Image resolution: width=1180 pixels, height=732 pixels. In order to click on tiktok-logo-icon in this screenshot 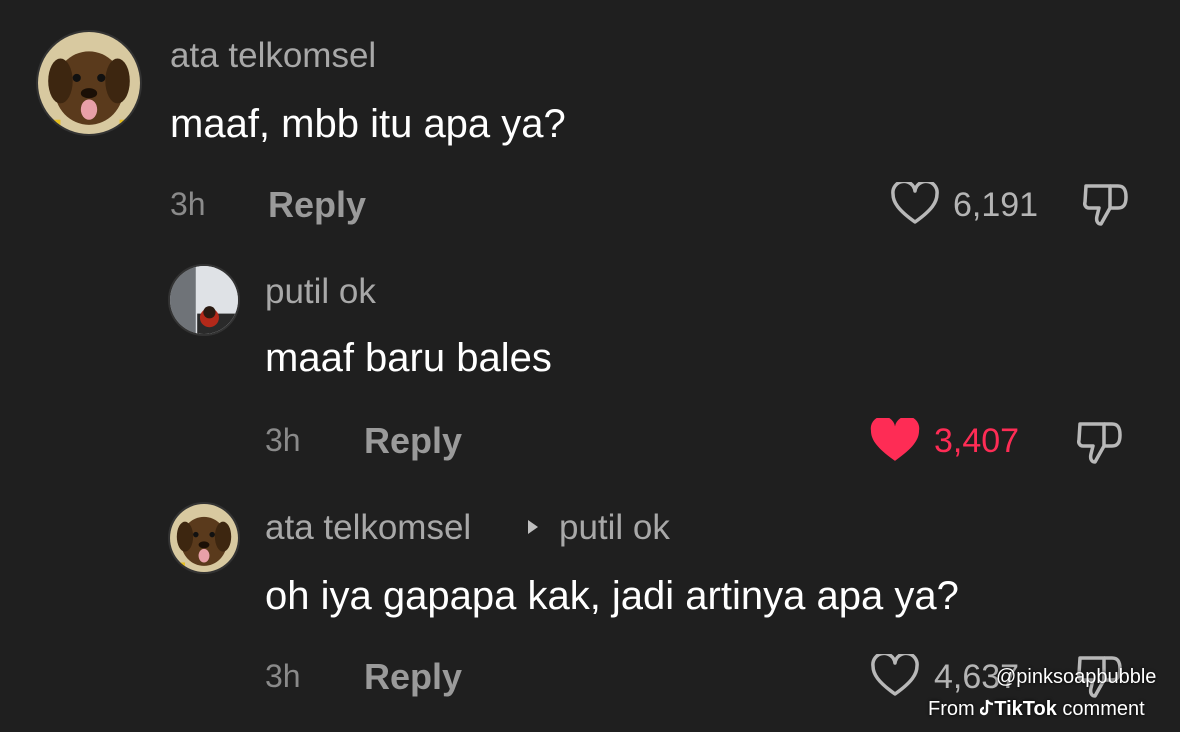, I will do `click(987, 711)`.